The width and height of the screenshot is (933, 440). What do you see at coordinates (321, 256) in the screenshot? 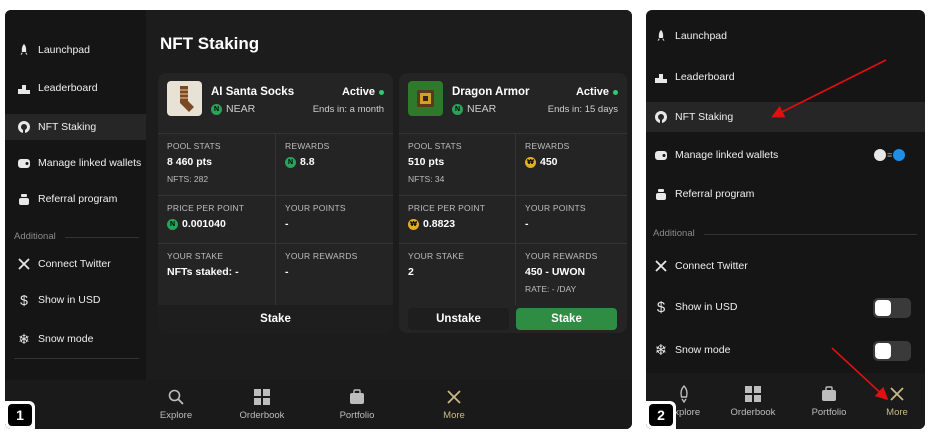
I see `cell-label: YOUR REWARDS` at bounding box center [321, 256].